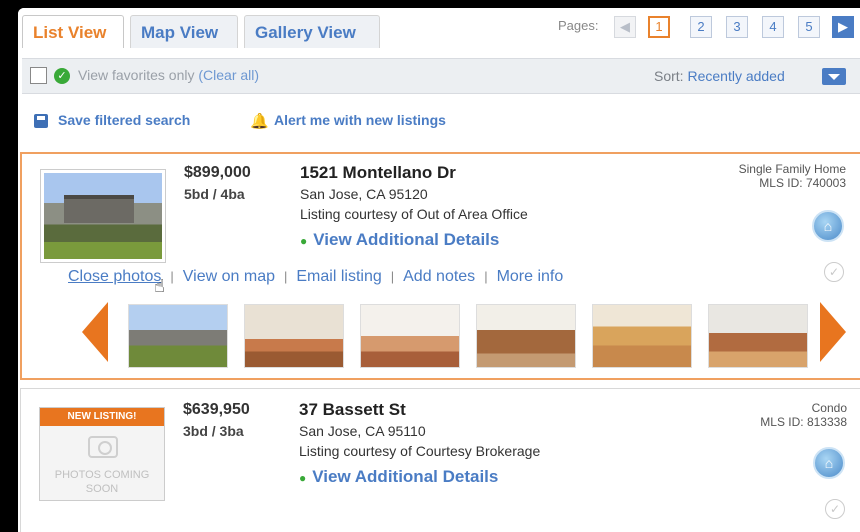 The height and width of the screenshot is (532, 860). Describe the element at coordinates (414, 214) in the screenshot. I see `listing-courtesy: Listing courtesy of Out of Area Office` at that location.